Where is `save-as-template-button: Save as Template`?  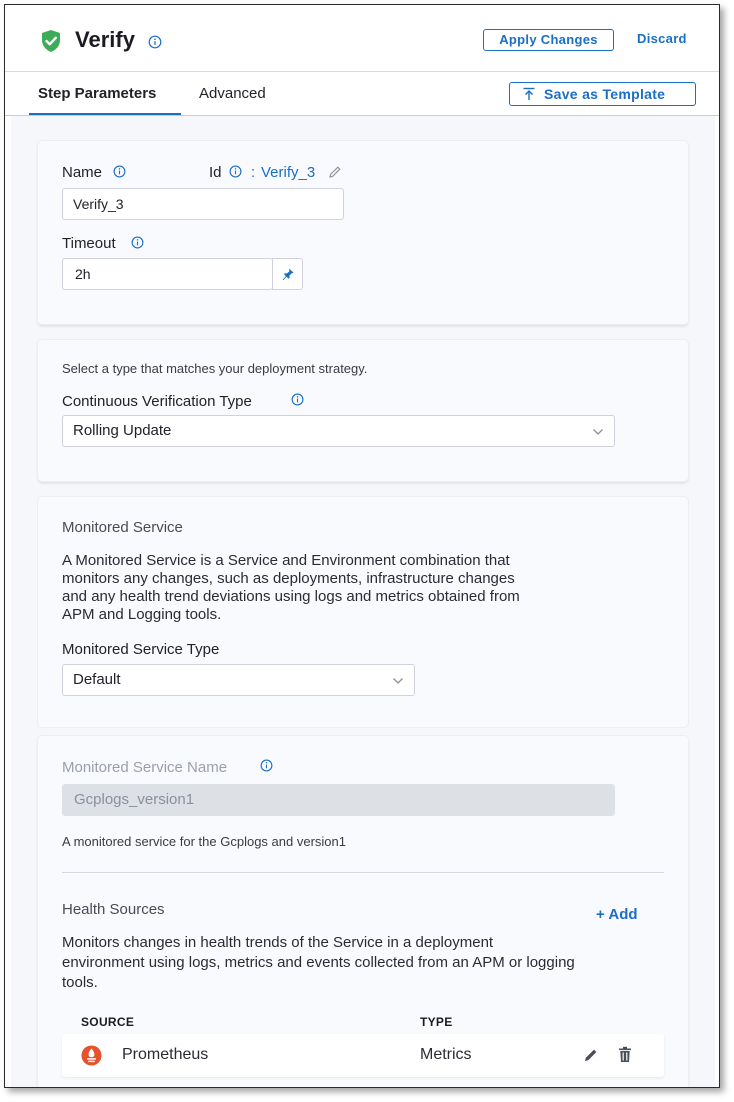
save-as-template-button: Save as Template is located at coordinates (602, 94).